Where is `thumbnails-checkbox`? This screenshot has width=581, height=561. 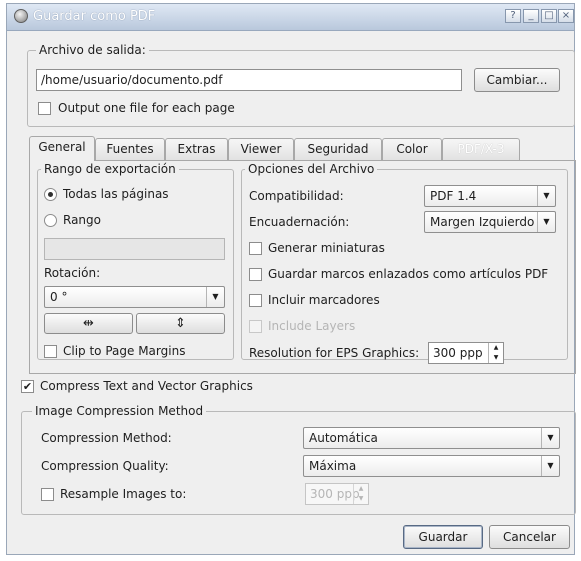
thumbnails-checkbox is located at coordinates (255, 248).